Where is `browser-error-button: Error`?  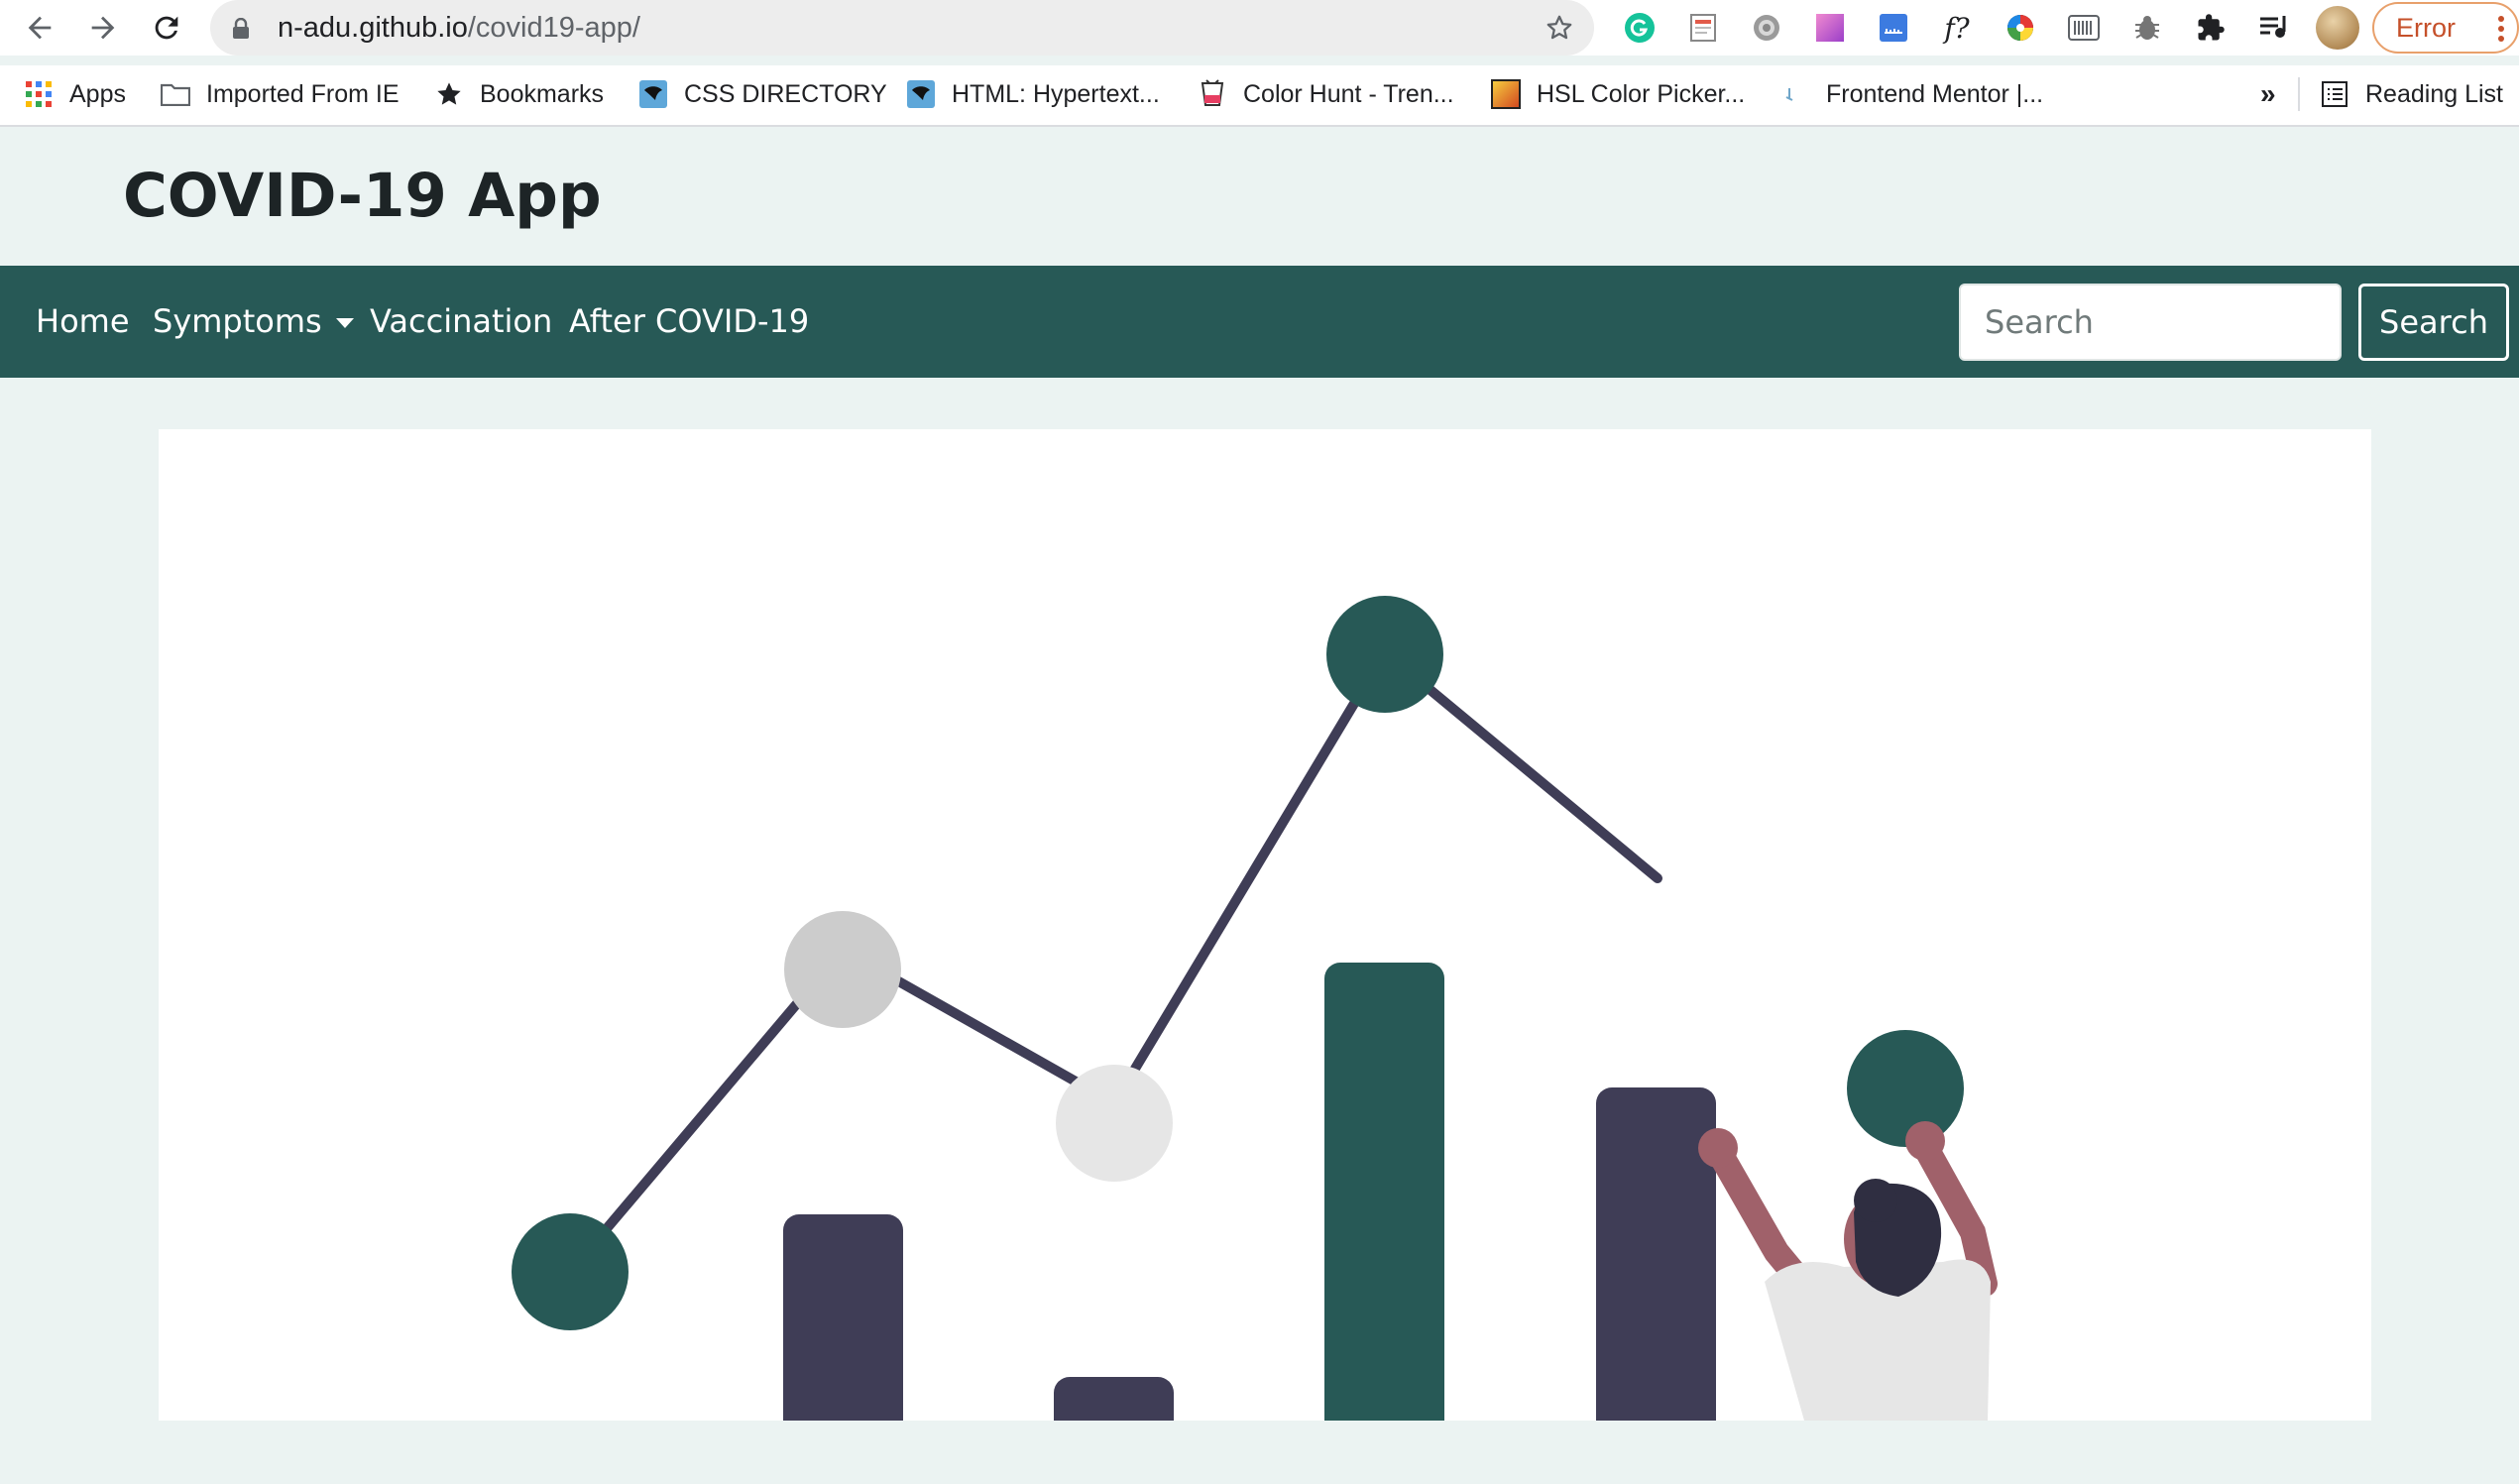 browser-error-button: Error is located at coordinates (2445, 28).